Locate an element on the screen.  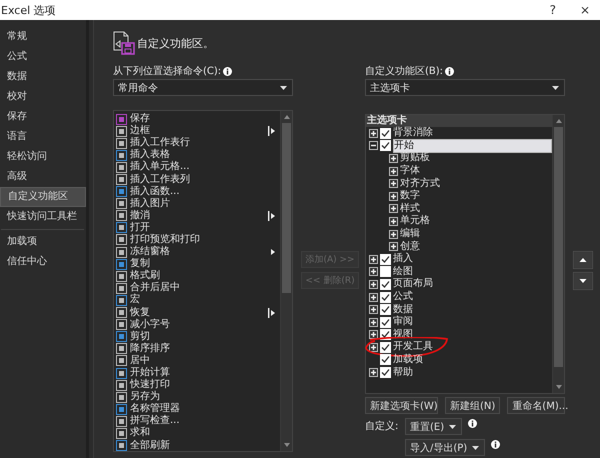
command-item: 恢复 is located at coordinates (197, 312).